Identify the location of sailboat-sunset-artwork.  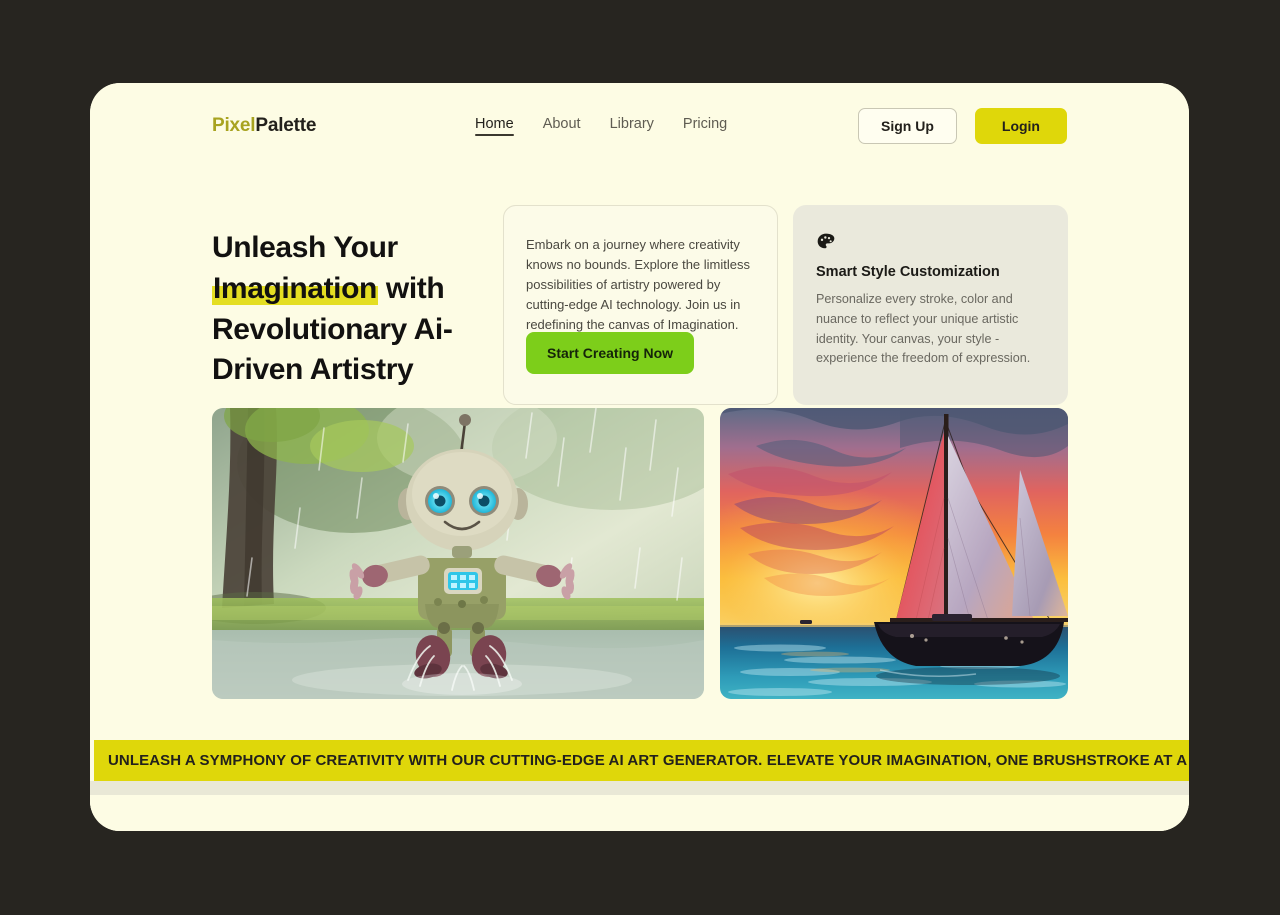
(894, 553).